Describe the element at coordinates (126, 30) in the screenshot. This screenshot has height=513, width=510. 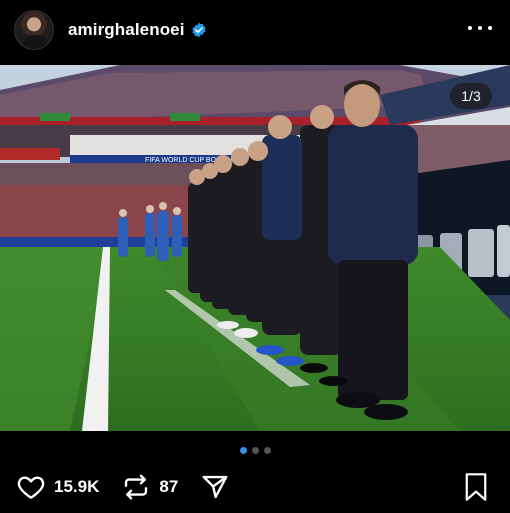
I see `username: amirghalenoei` at that location.